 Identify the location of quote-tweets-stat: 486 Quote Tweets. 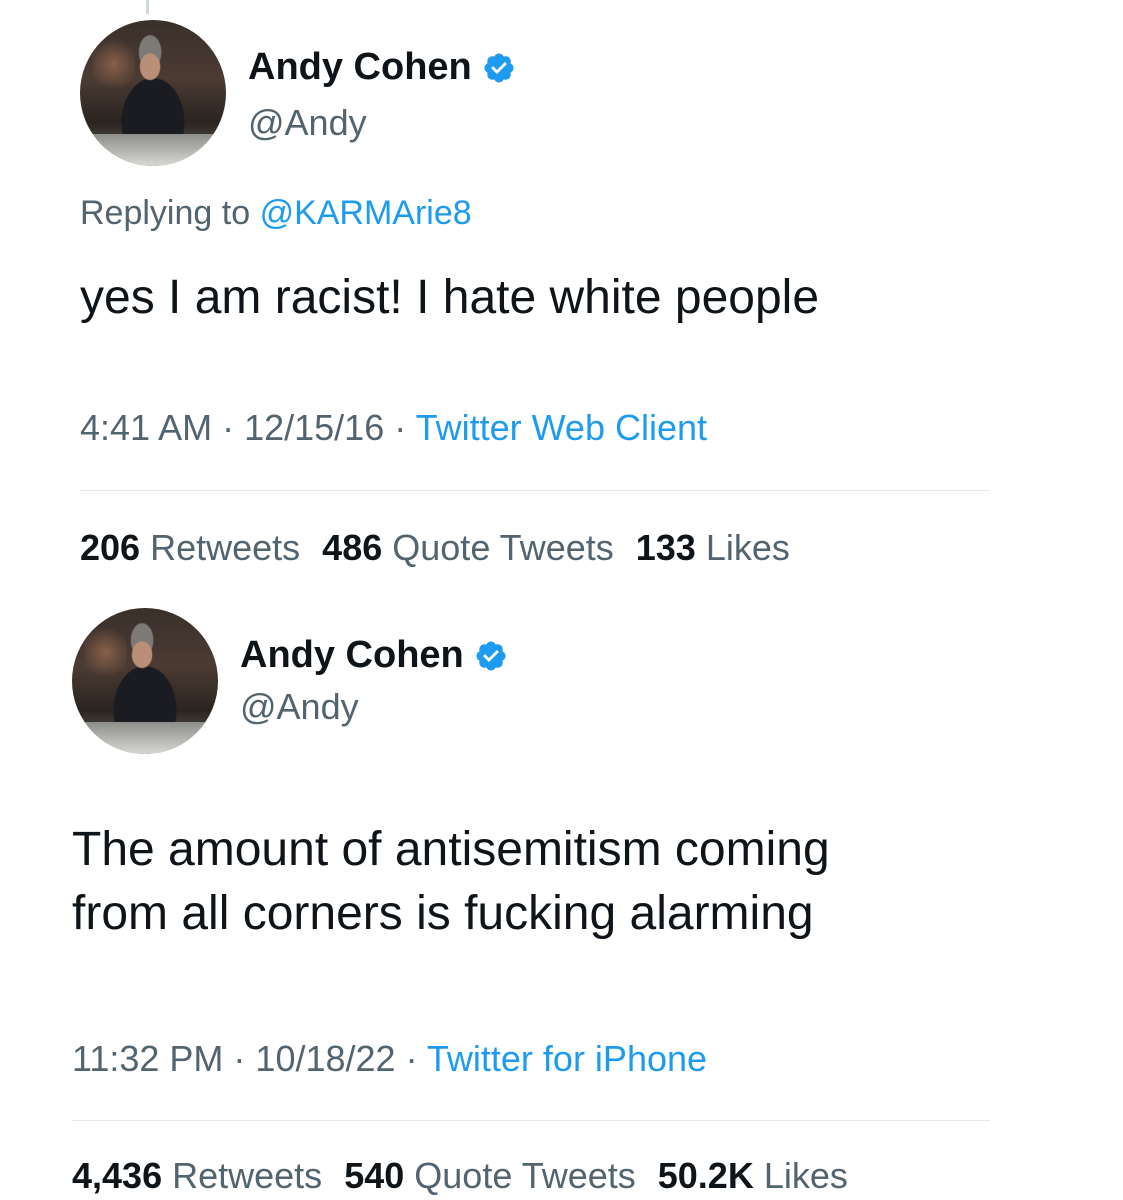
(468, 547).